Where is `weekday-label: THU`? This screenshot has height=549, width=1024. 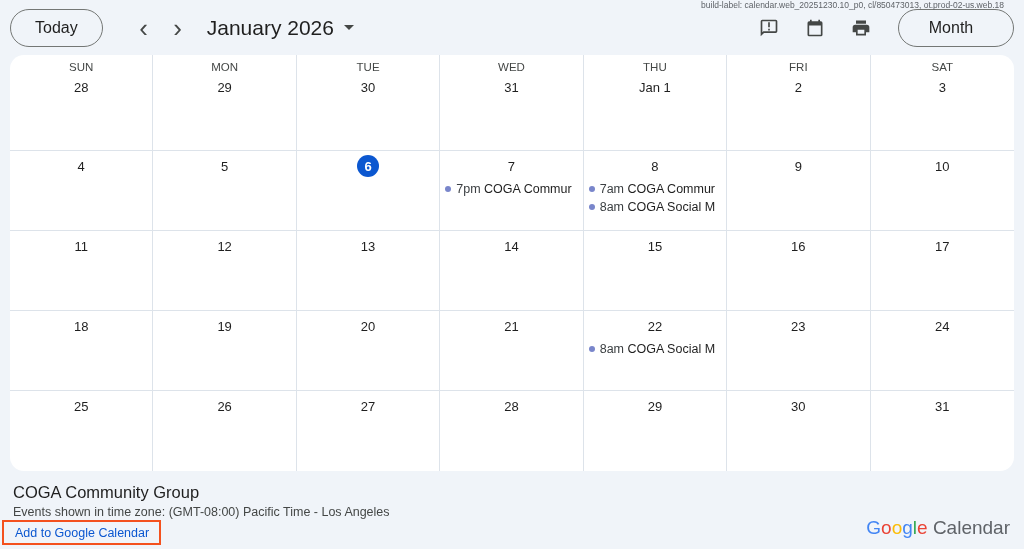
weekday-label: THU is located at coordinates (655, 67).